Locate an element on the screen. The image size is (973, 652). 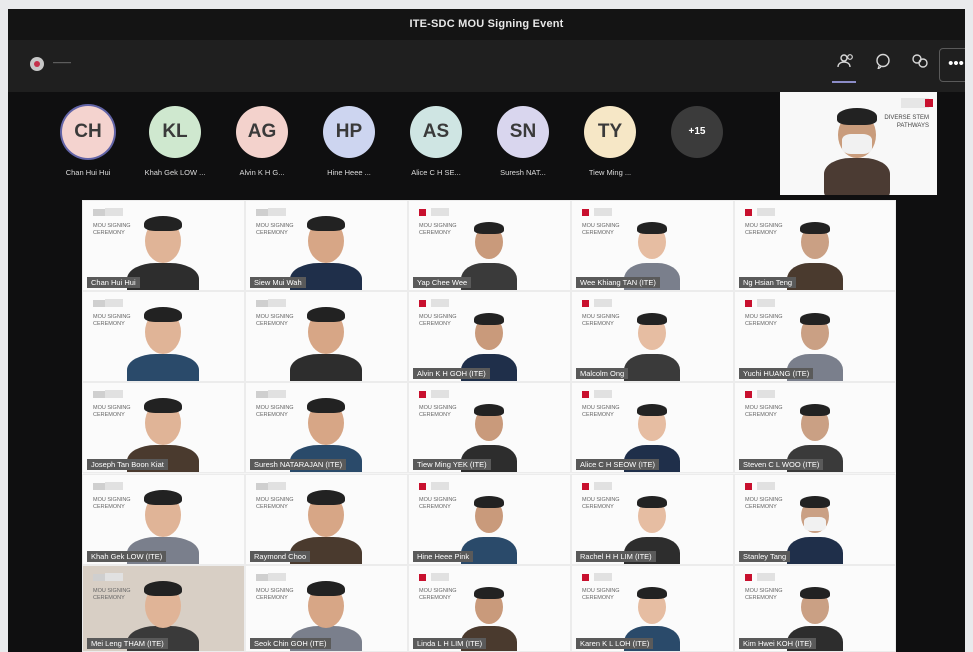
participant-name-label: Tiew Ming YEK (ITE) is located at coordinates (452, 464).